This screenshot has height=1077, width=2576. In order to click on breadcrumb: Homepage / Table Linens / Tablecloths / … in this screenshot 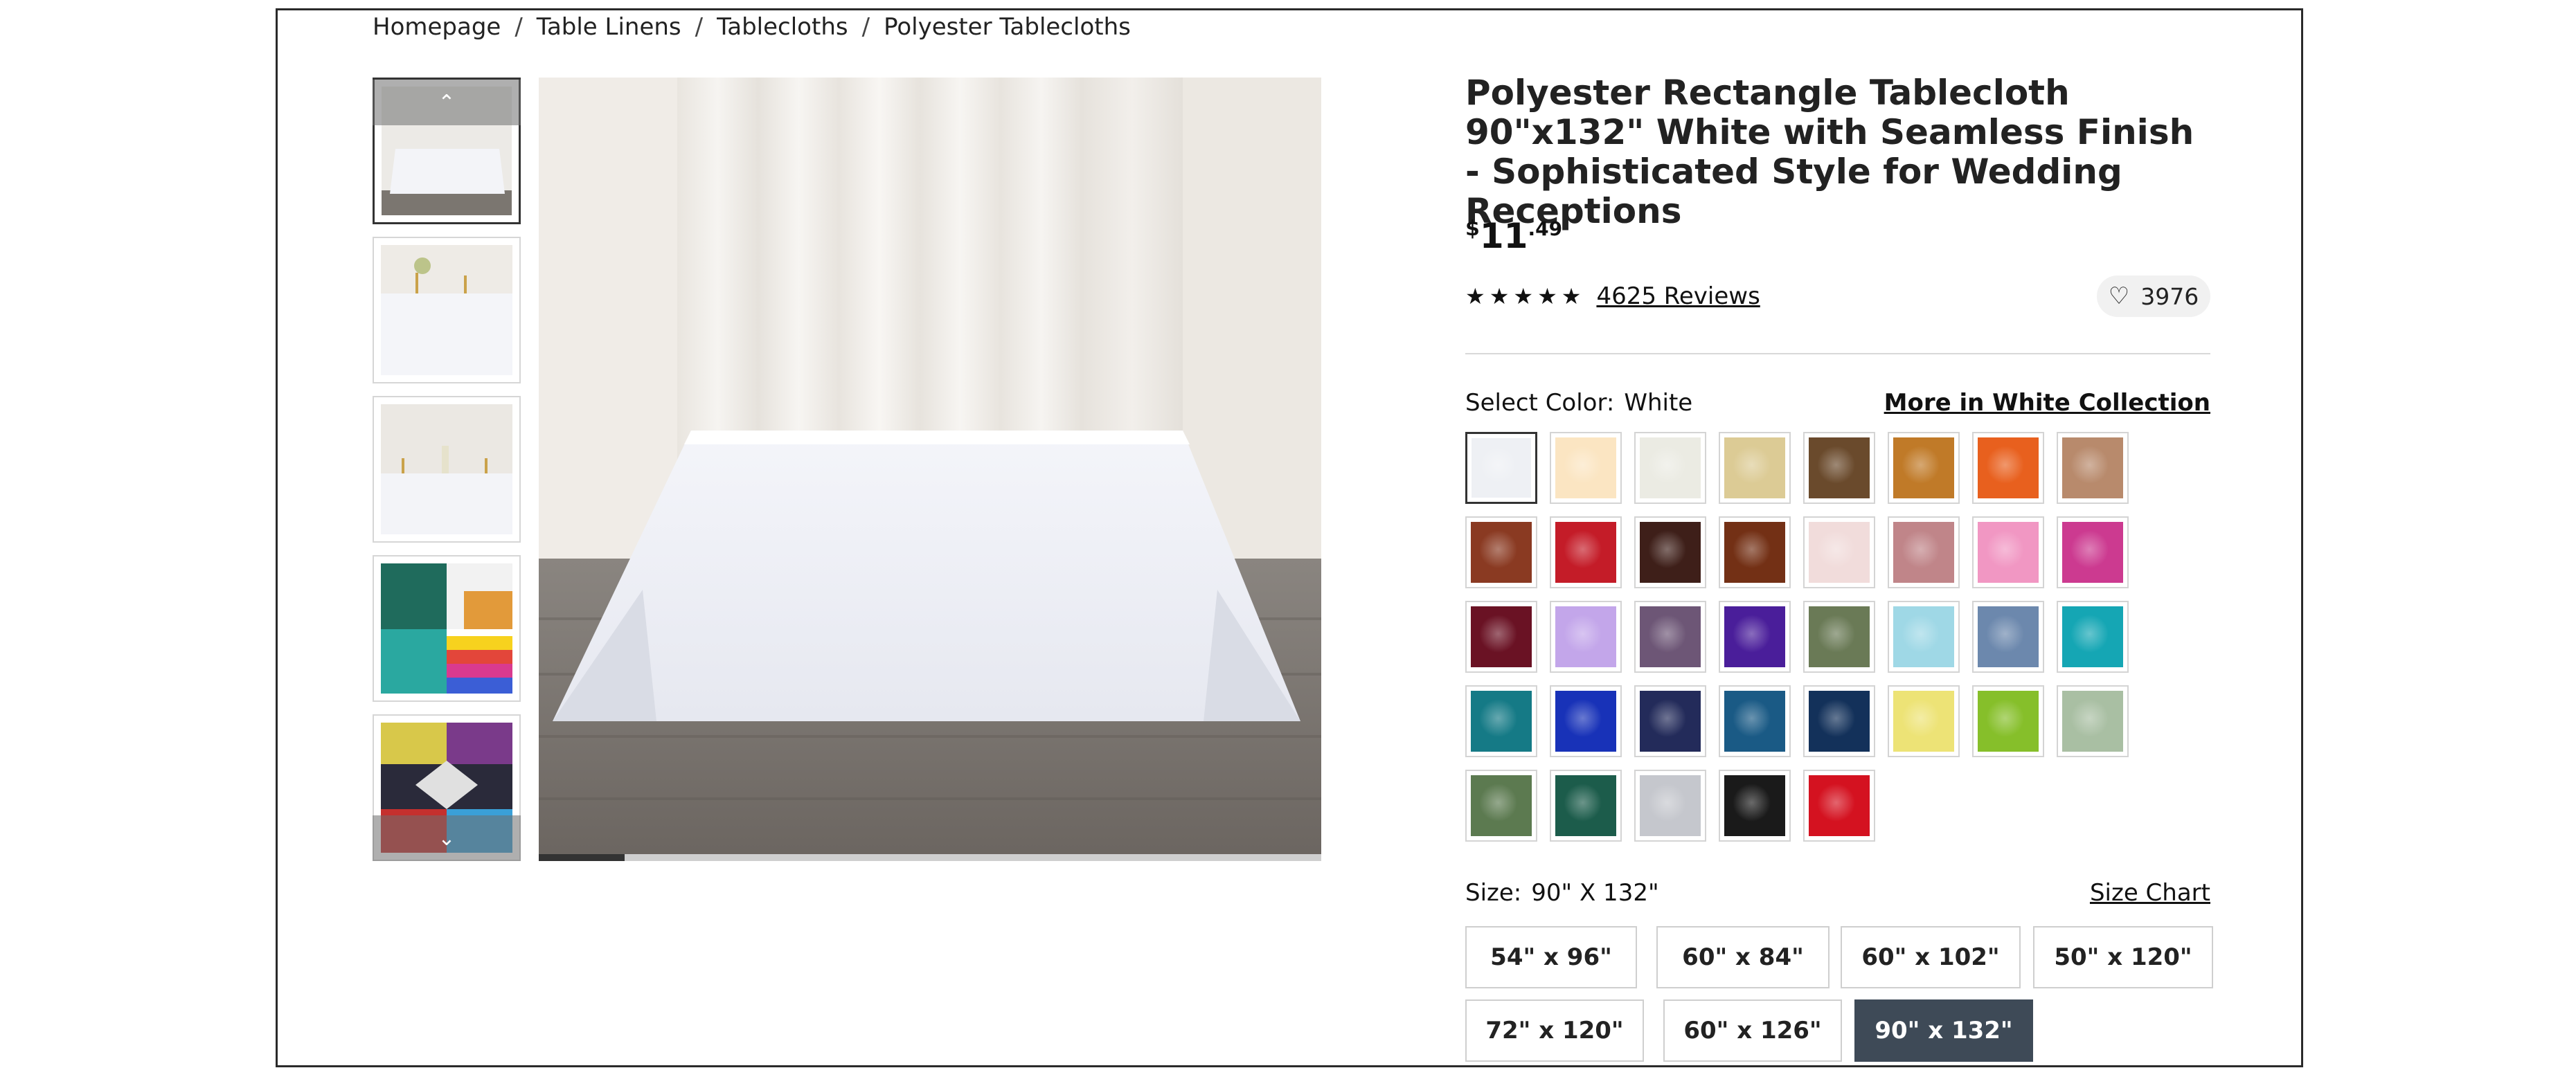, I will do `click(752, 27)`.